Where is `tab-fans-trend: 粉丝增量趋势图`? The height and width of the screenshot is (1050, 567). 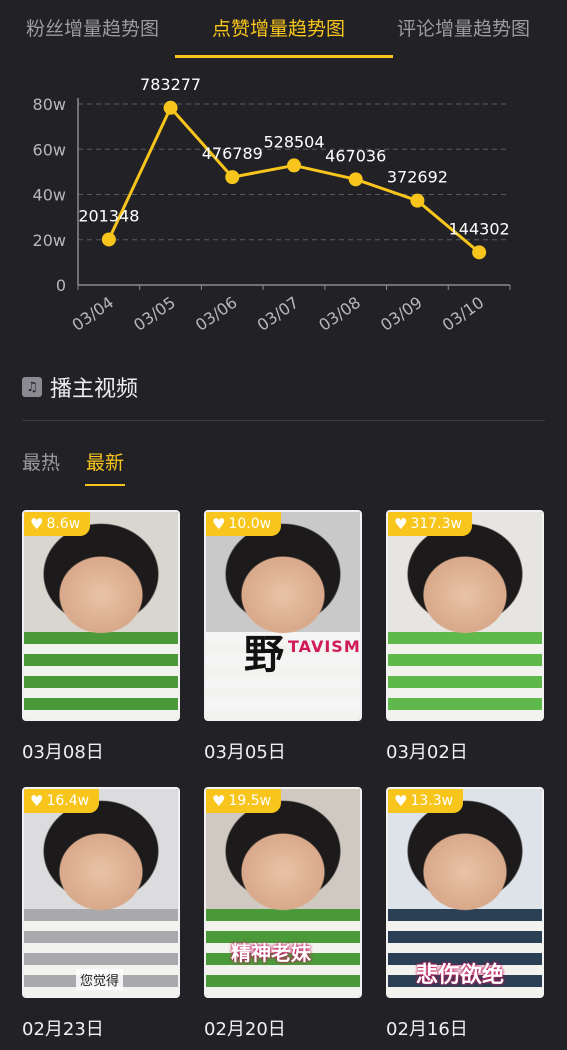 tab-fans-trend: 粉丝增量趋势图 is located at coordinates (92, 29).